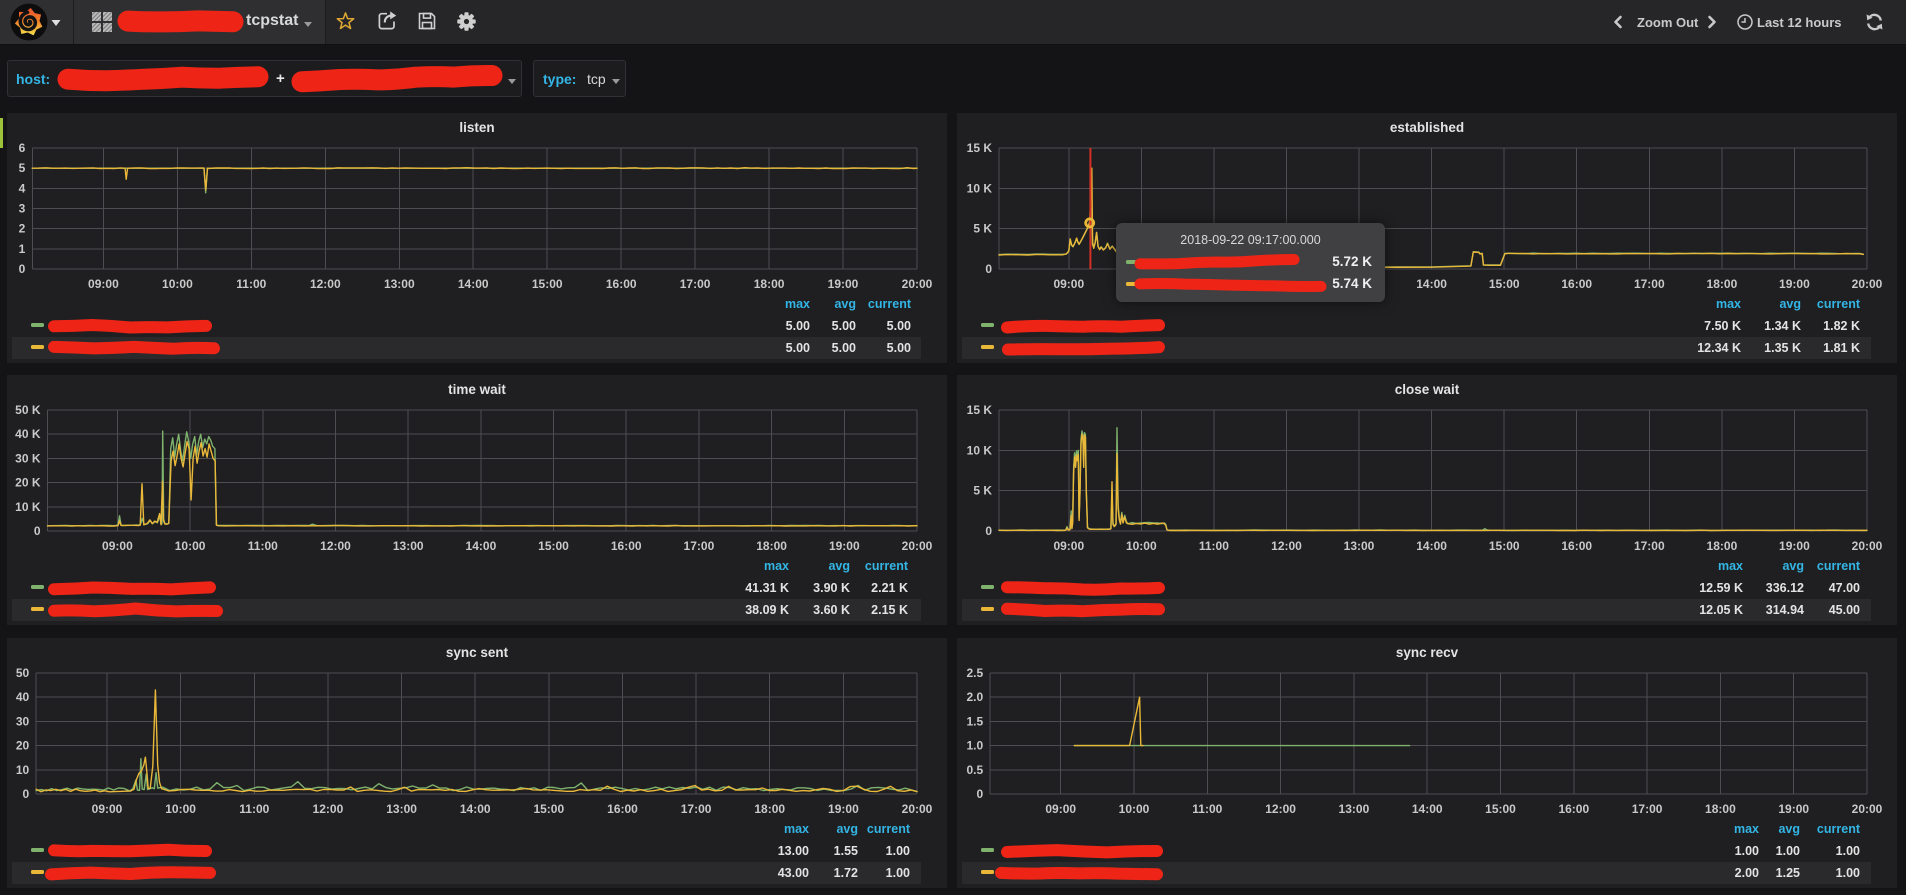 The image size is (1906, 895). What do you see at coordinates (889, 588) in the screenshot?
I see `svg-text: 2.21 K` at bounding box center [889, 588].